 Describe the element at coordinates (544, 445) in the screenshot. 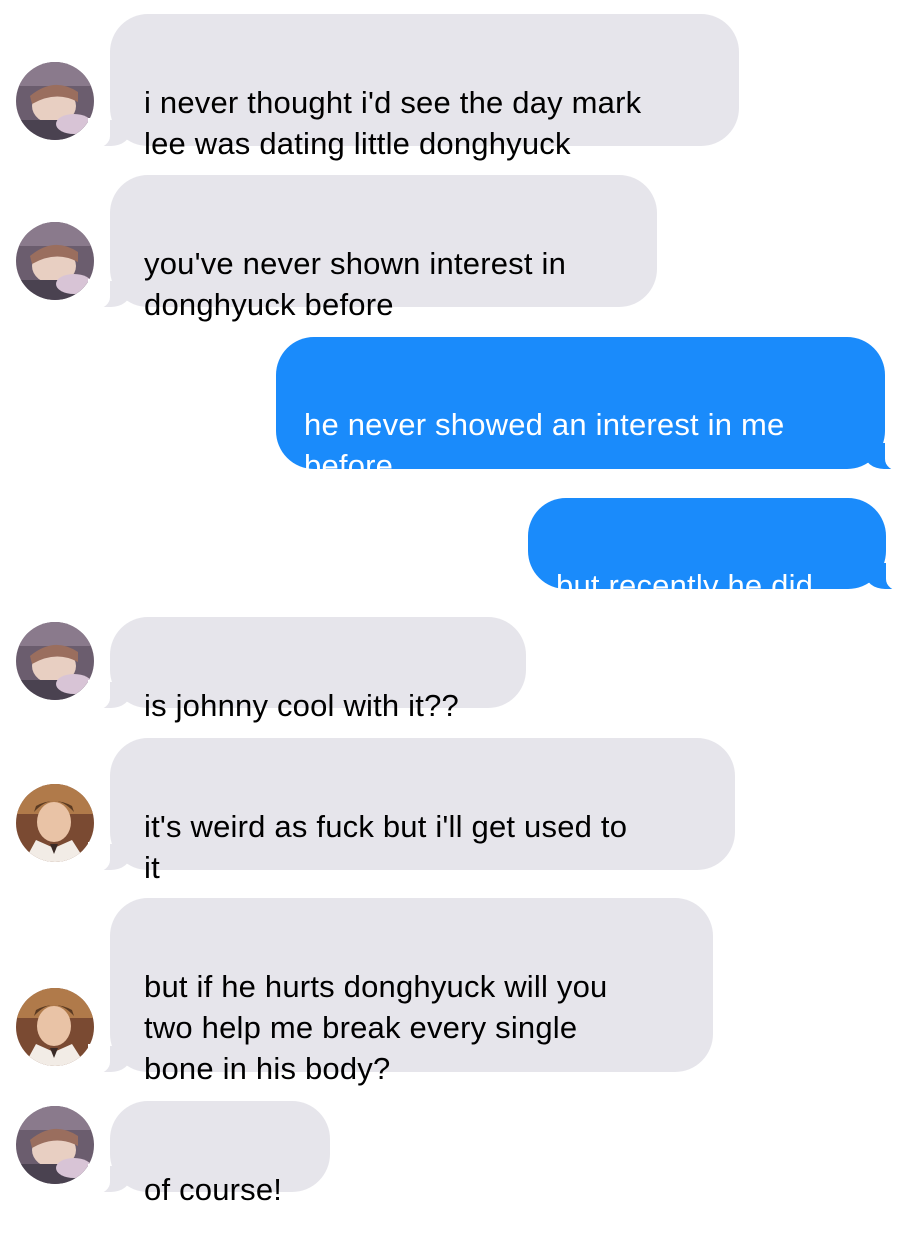

I see `message-text: he never showed an interest in me before` at that location.